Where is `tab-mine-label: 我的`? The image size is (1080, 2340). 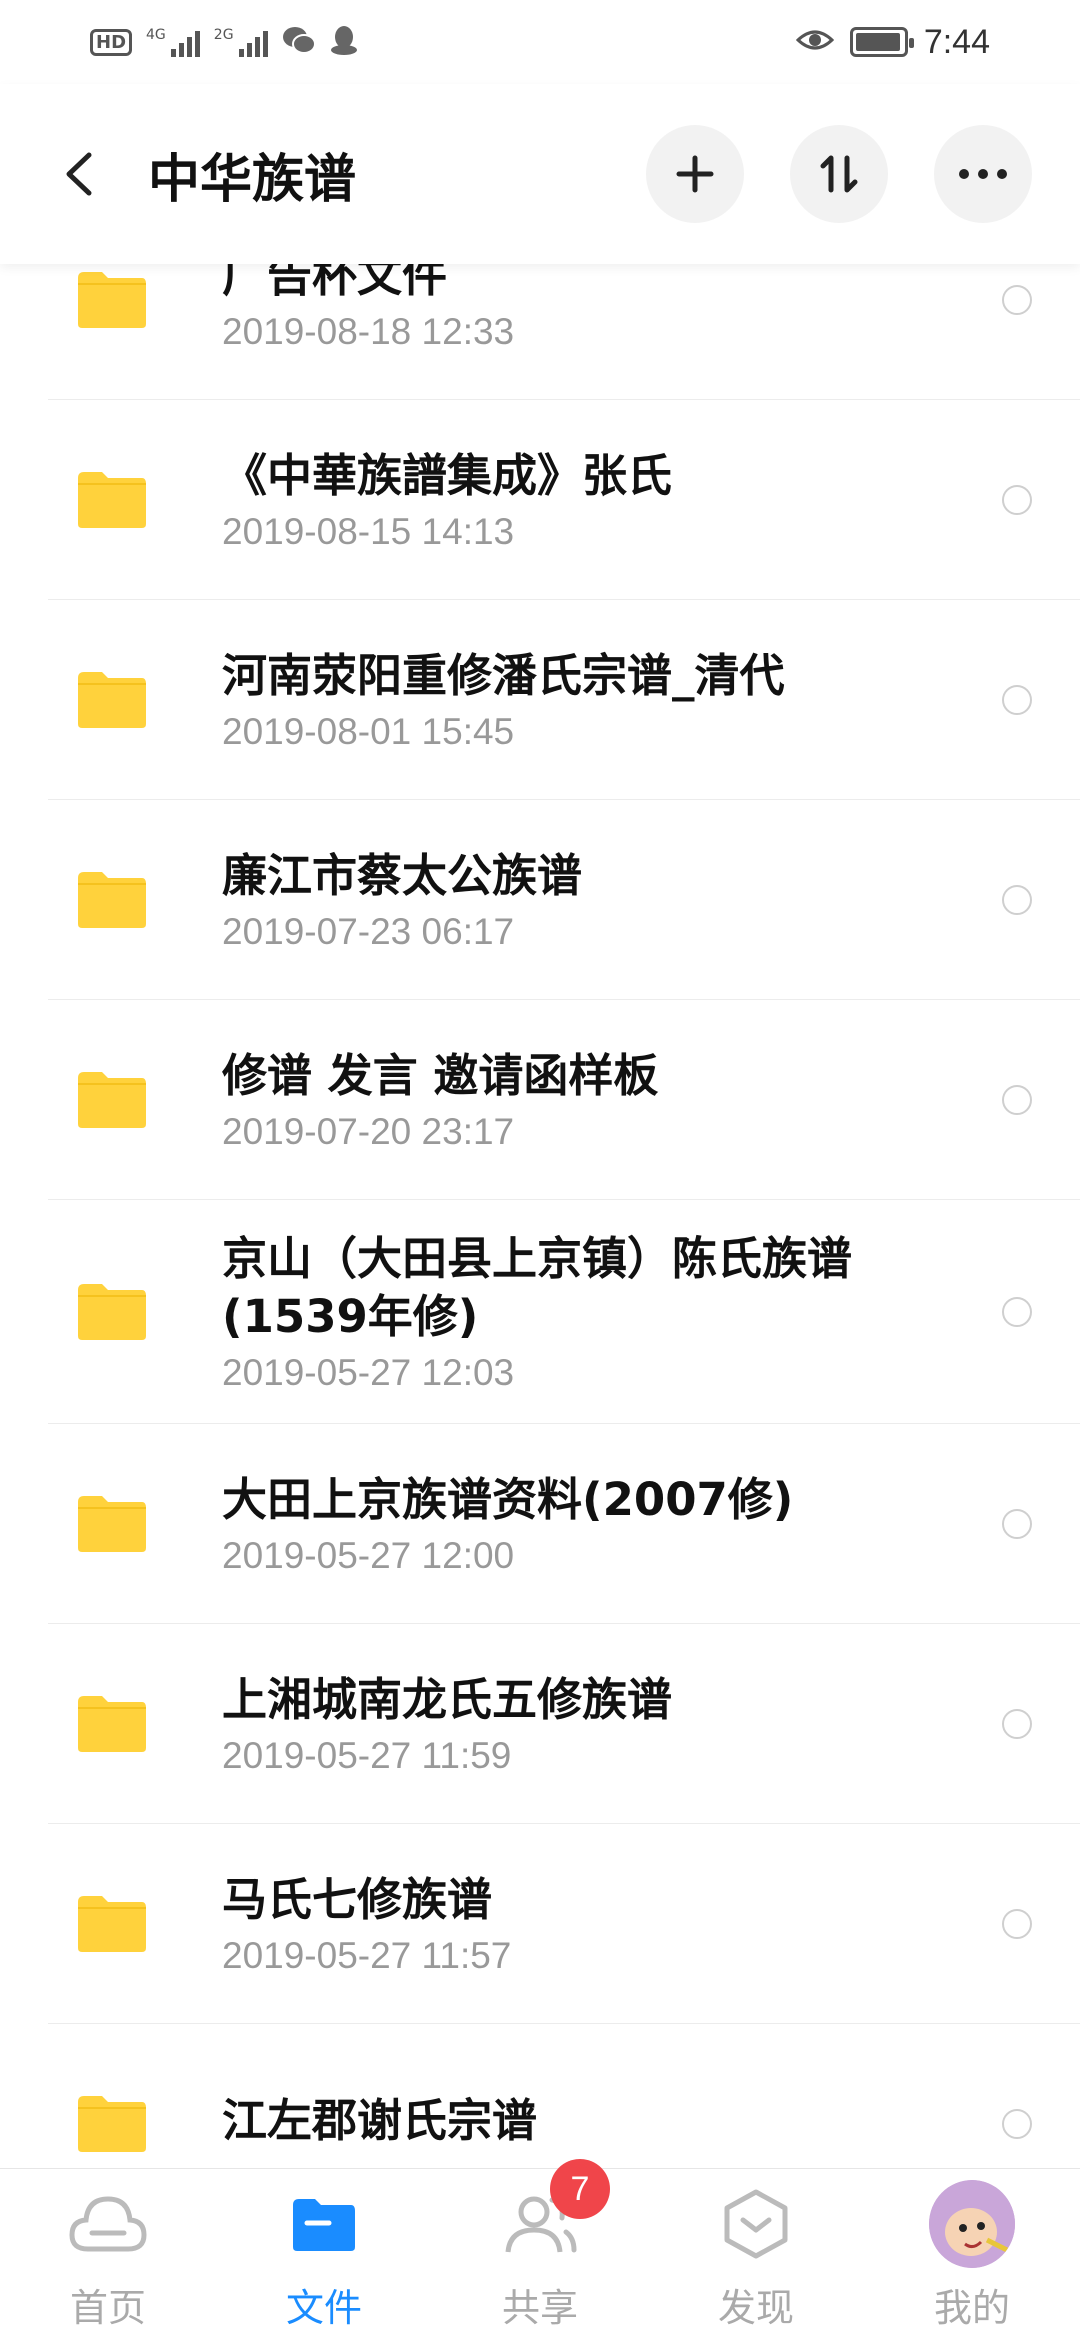 tab-mine-label: 我的 is located at coordinates (971, 2308).